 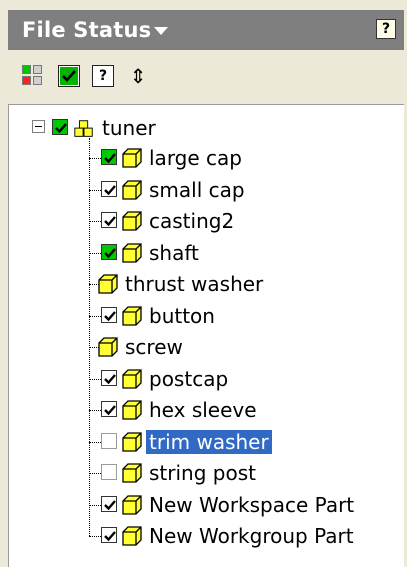 What do you see at coordinates (386, 29) in the screenshot?
I see `help-button: ?` at bounding box center [386, 29].